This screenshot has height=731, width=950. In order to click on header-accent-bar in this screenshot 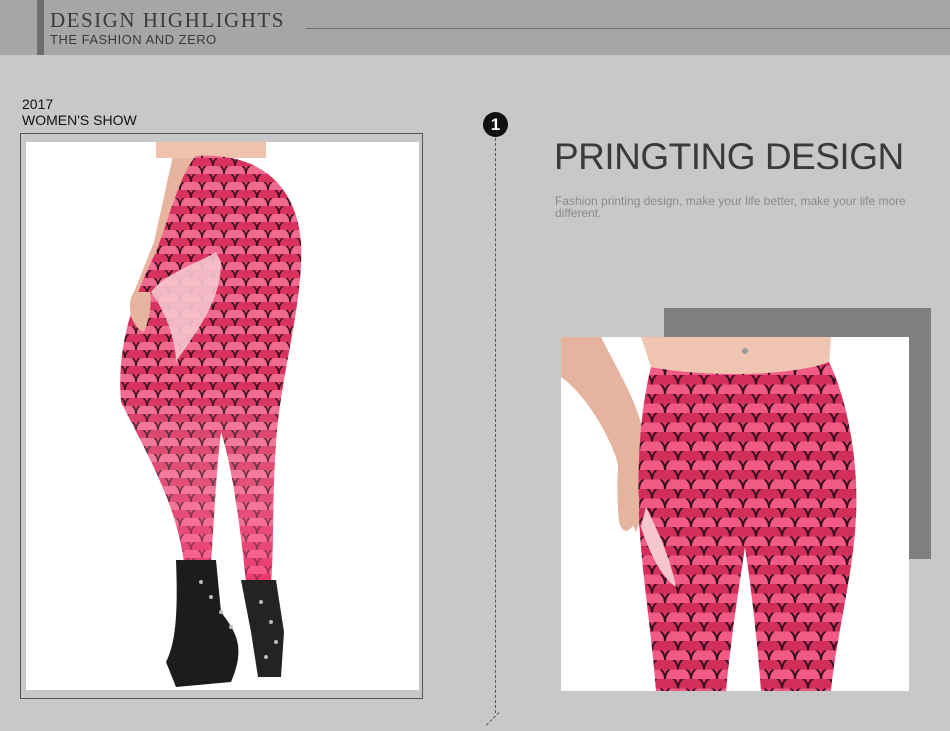, I will do `click(40, 27)`.